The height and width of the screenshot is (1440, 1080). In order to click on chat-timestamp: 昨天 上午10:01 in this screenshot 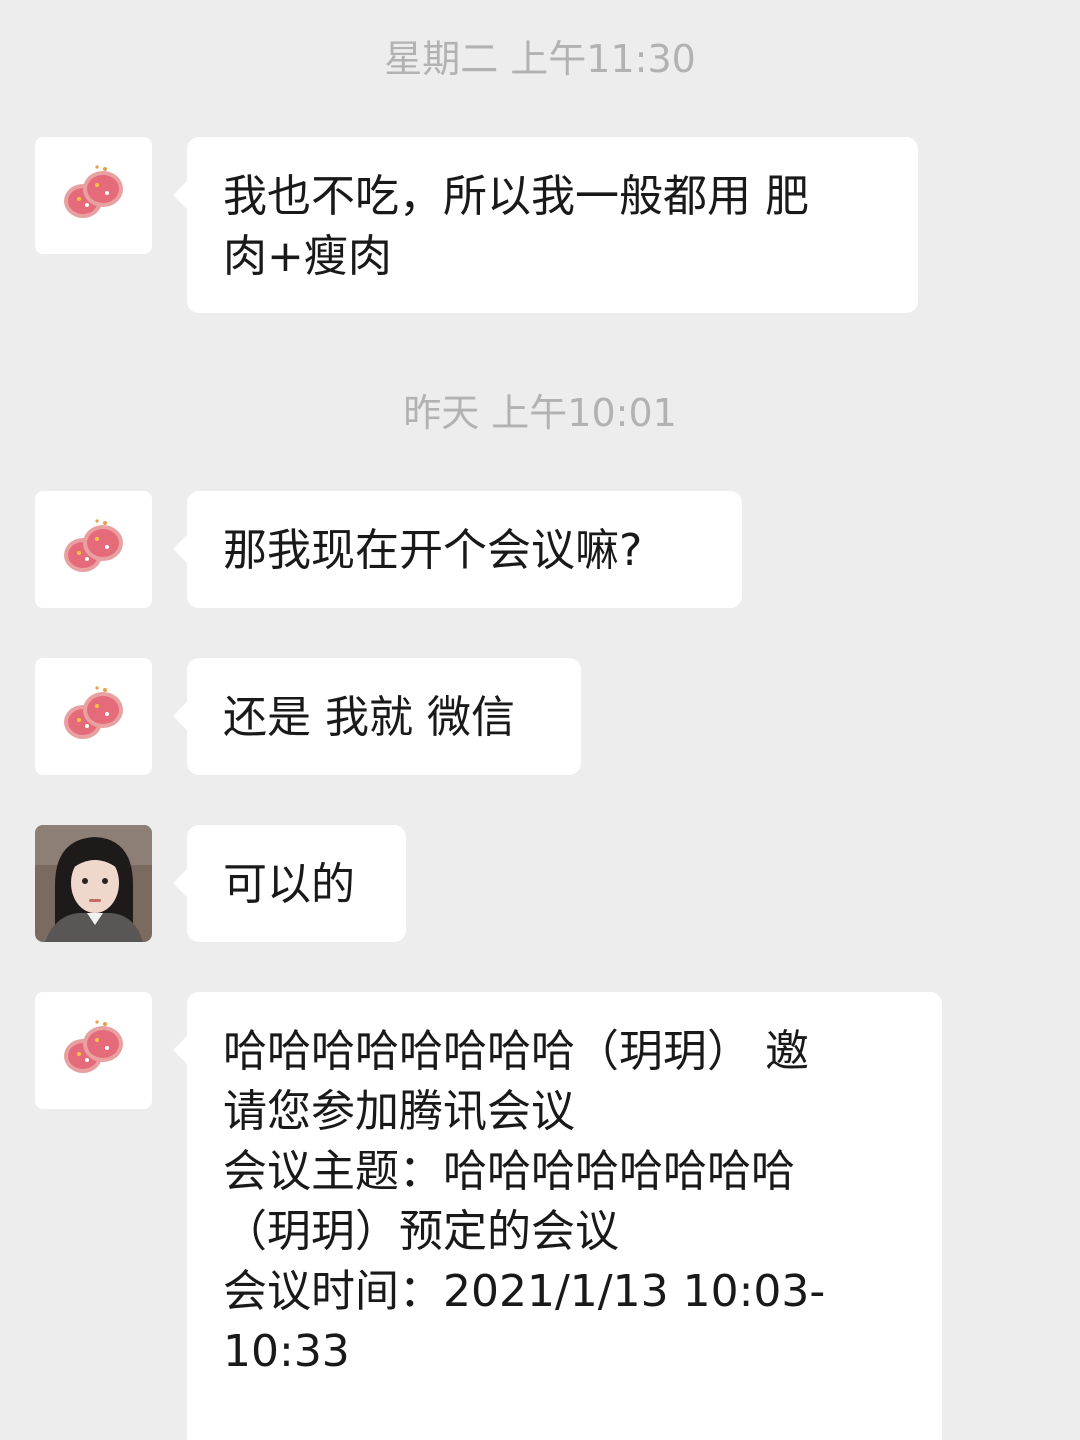, I will do `click(540, 413)`.